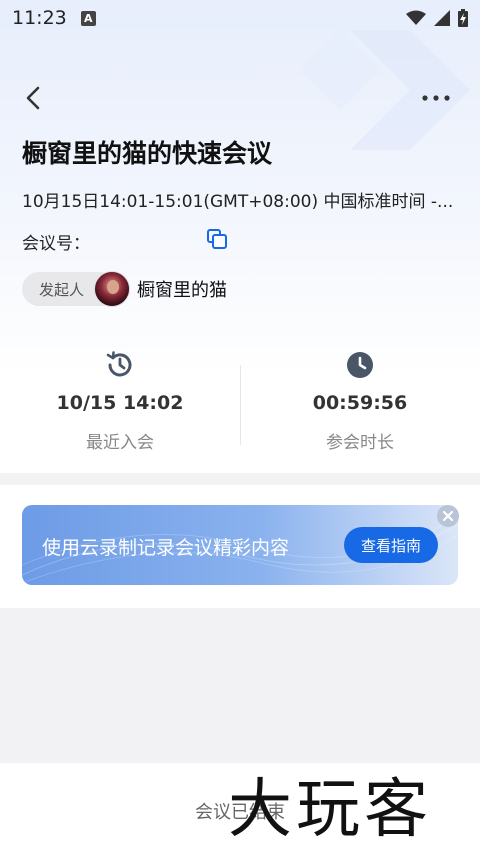  I want to click on stat-duration: 00:59:56 参会时长, so click(360, 400).